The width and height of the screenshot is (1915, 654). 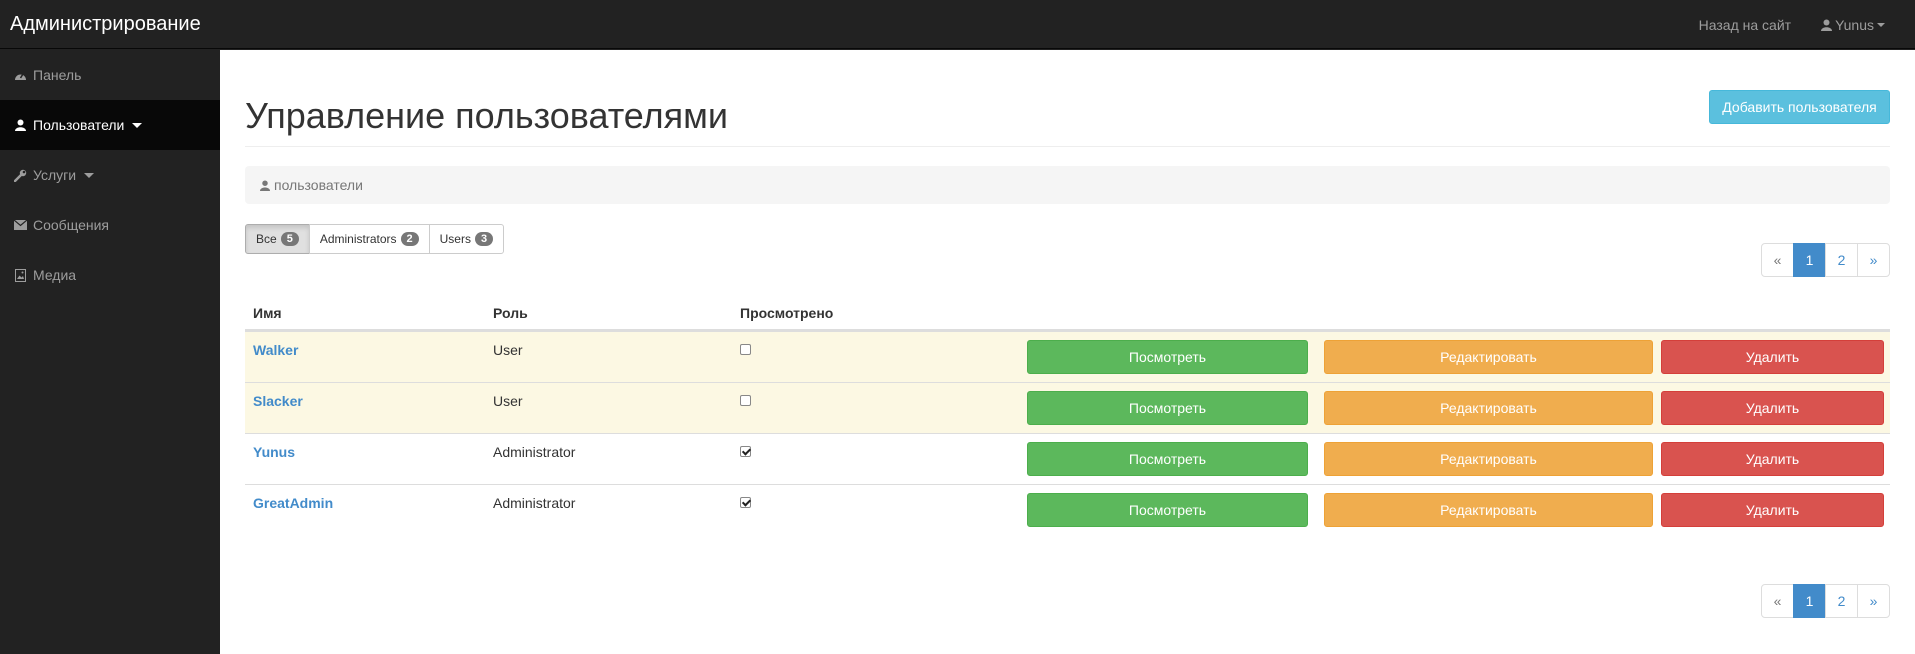 I want to click on envelope-icon, so click(x=20, y=225).